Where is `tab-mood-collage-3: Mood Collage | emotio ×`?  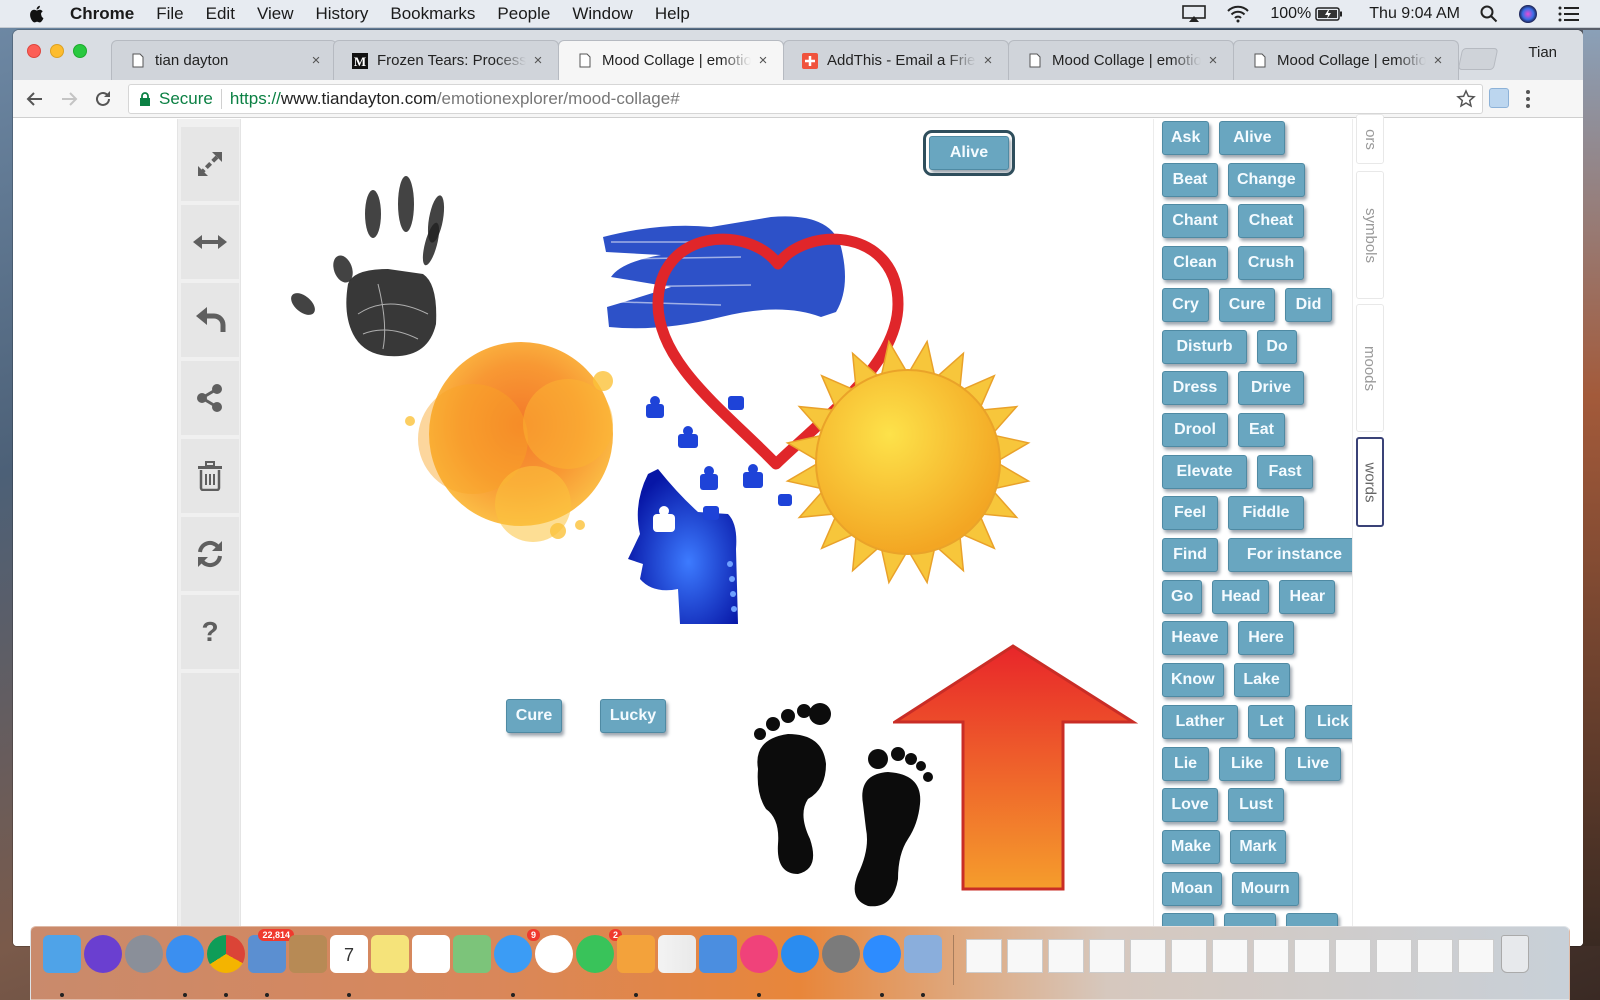 tab-mood-collage-3: Mood Collage | emotio × is located at coordinates (1346, 60).